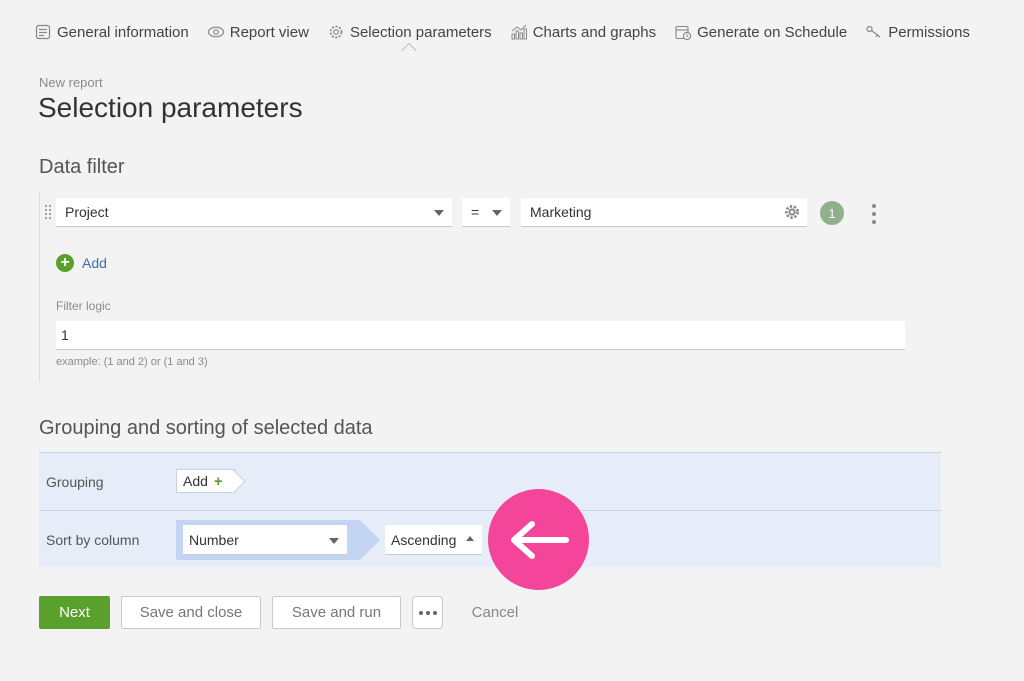 This screenshot has width=1024, height=681. What do you see at coordinates (254, 212) in the screenshot?
I see `filter-field-select: Project` at bounding box center [254, 212].